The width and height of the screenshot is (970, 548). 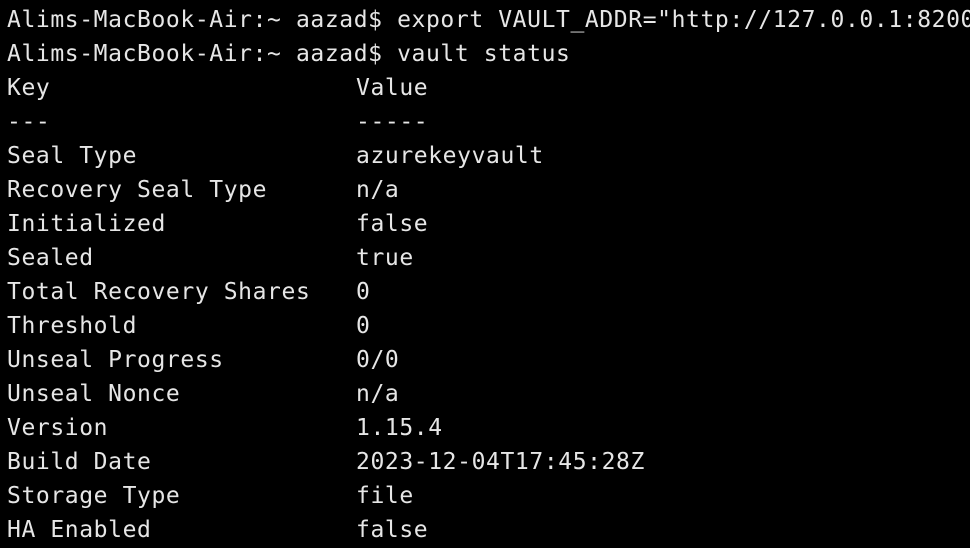 What do you see at coordinates (488, 496) in the screenshot?
I see `table-row: Storage Type file` at bounding box center [488, 496].